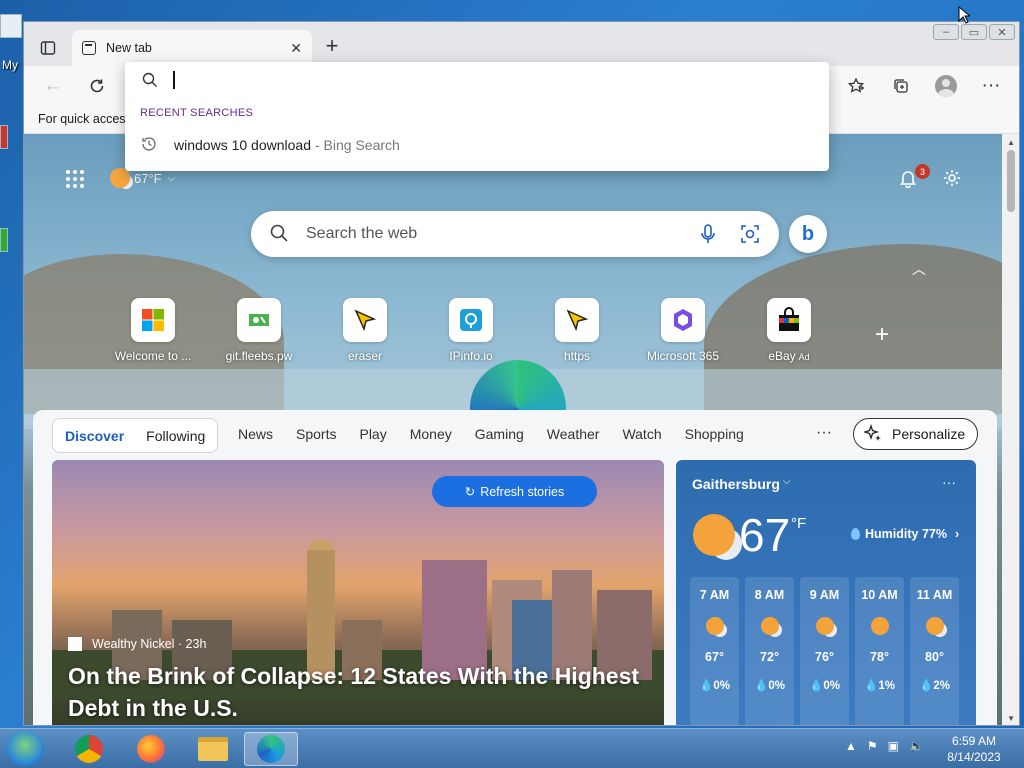 The height and width of the screenshot is (768, 1024). Describe the element at coordinates (271, 749) in the screenshot. I see `taskbar-edge` at that location.